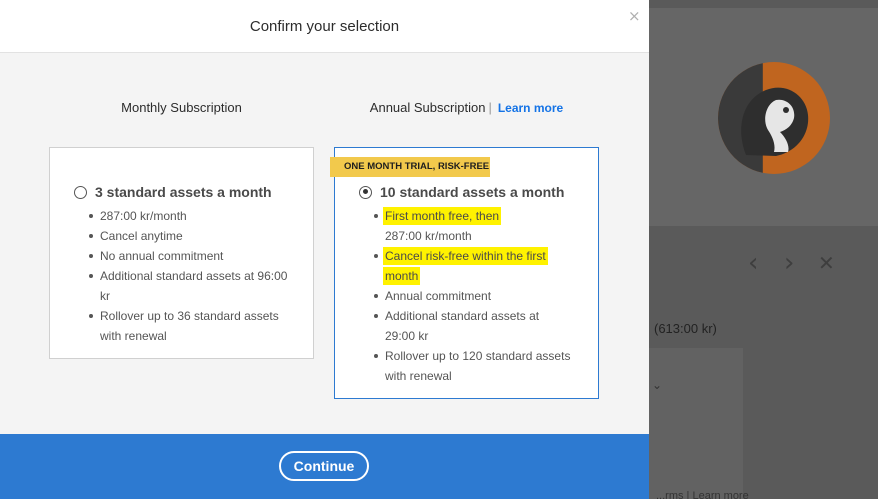 The width and height of the screenshot is (878, 499). I want to click on feature-detail: 287:00 kr/month, so click(428, 236).